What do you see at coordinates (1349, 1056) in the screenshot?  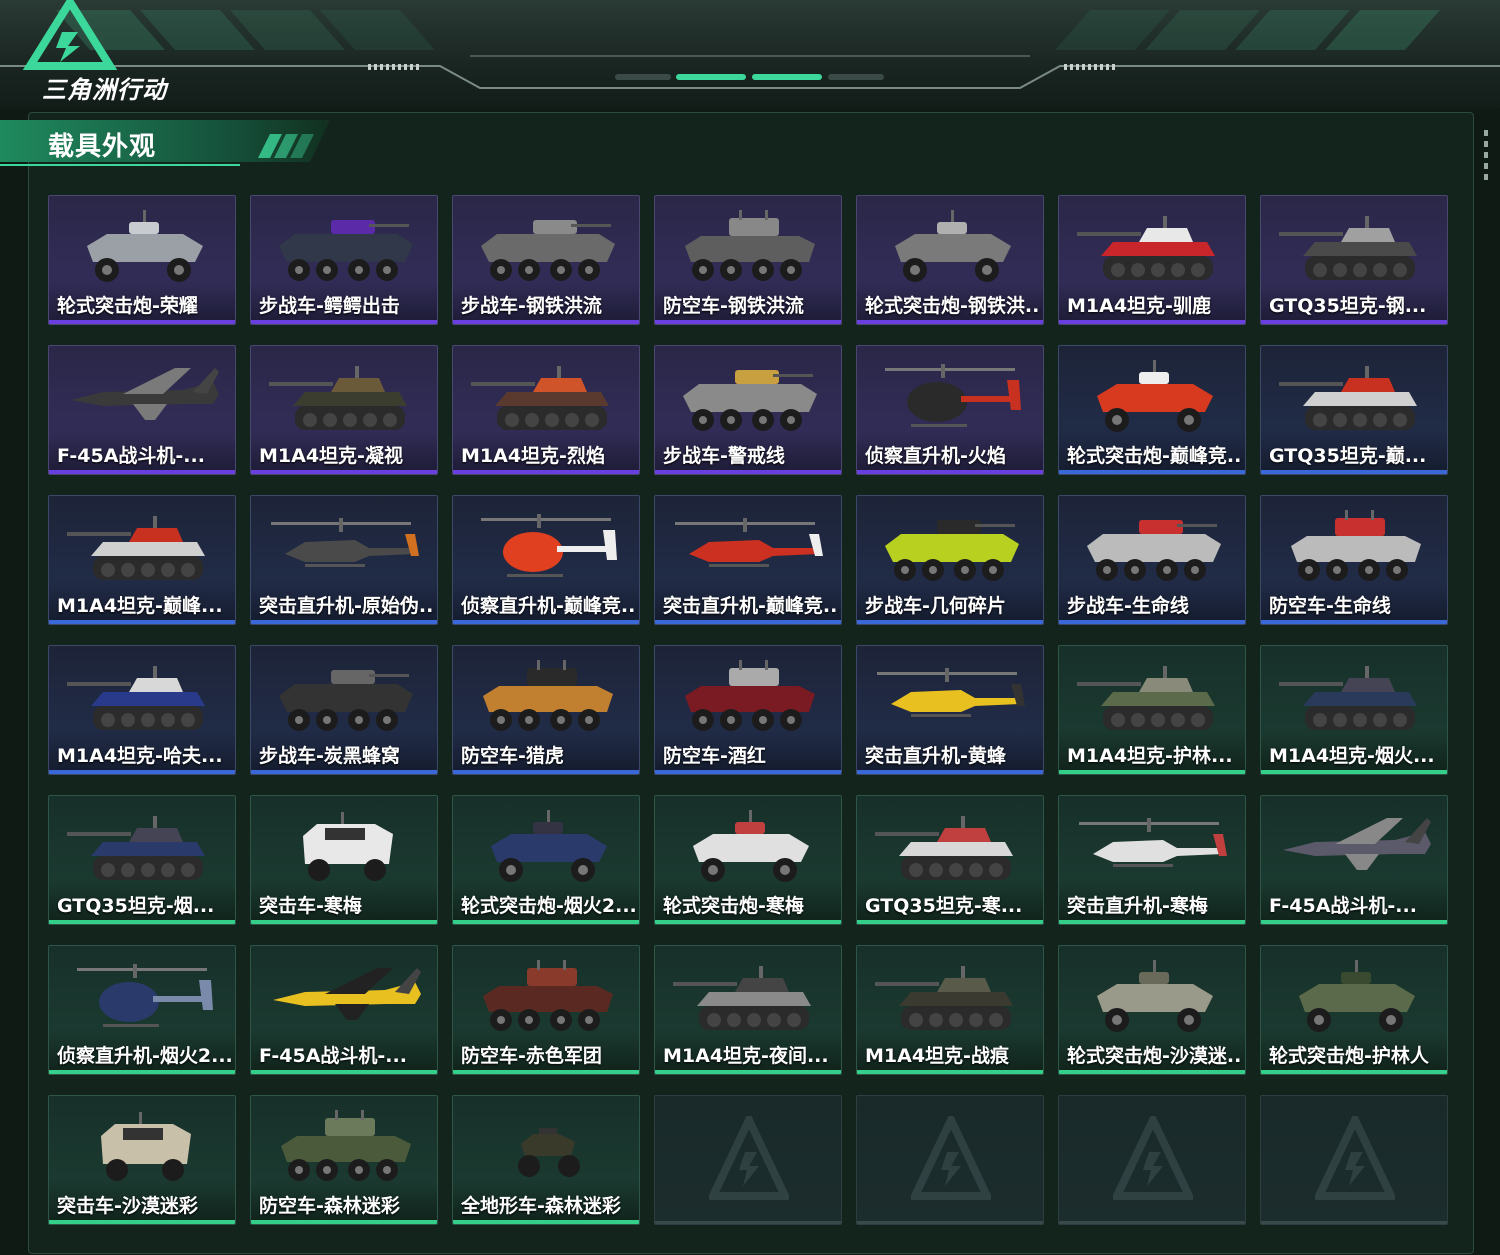 I see `vehicle-skin-label: 轮式突击炮-护林人` at bounding box center [1349, 1056].